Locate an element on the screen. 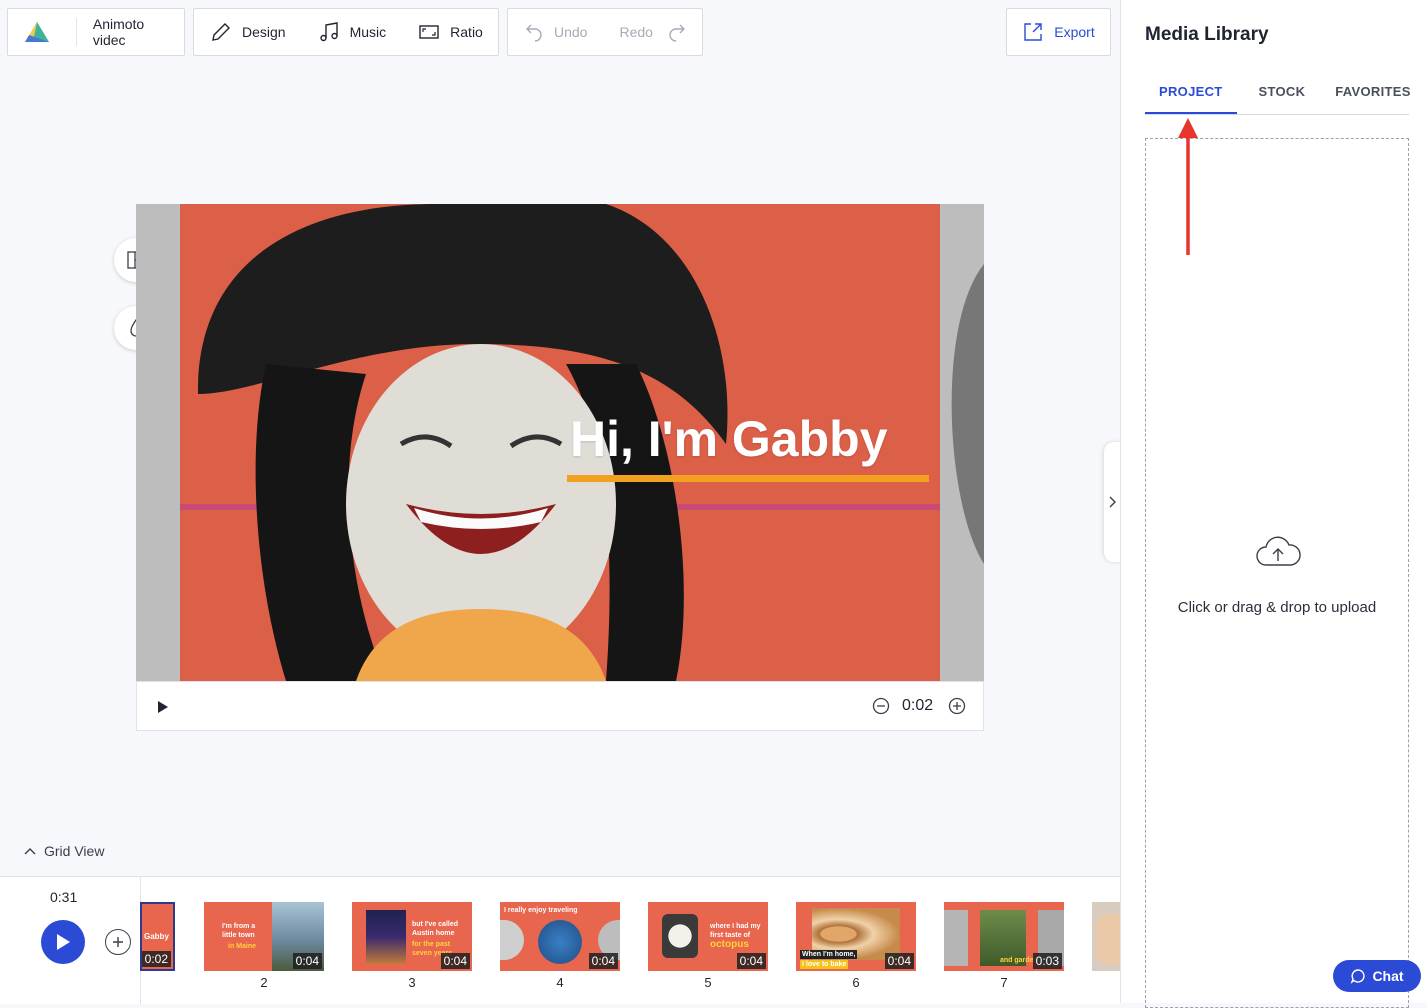 The width and height of the screenshot is (1427, 1008). export-button: Export is located at coordinates (1058, 32).